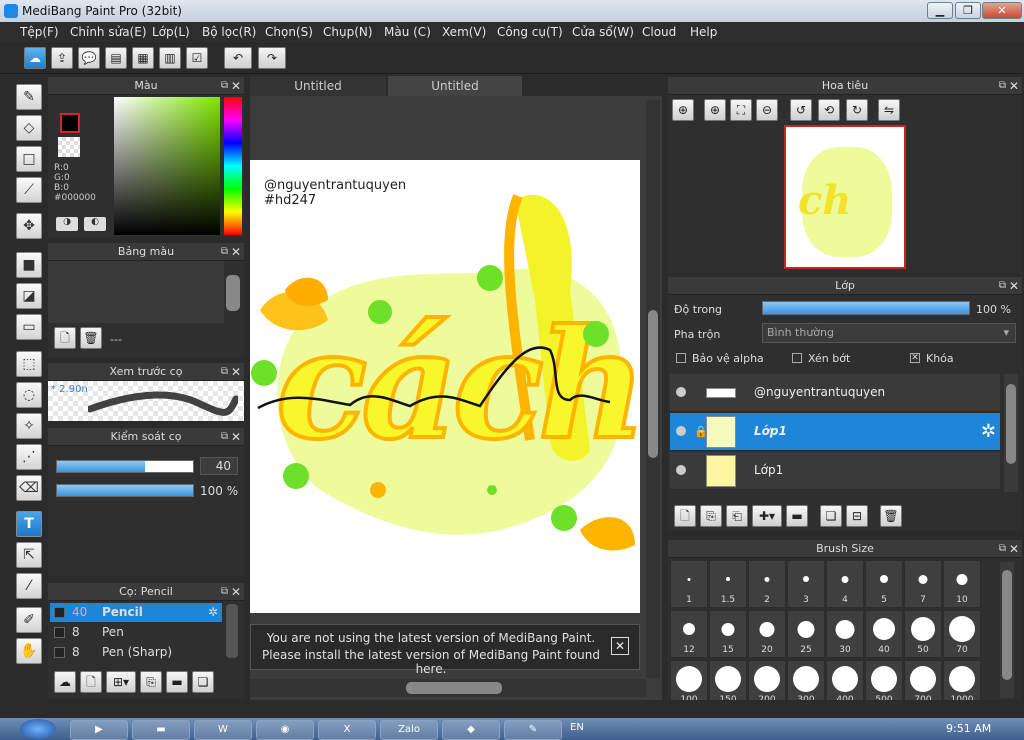  What do you see at coordinates (108, 32) in the screenshot?
I see `menu-edit: Chỉnh sửa(E)` at bounding box center [108, 32].